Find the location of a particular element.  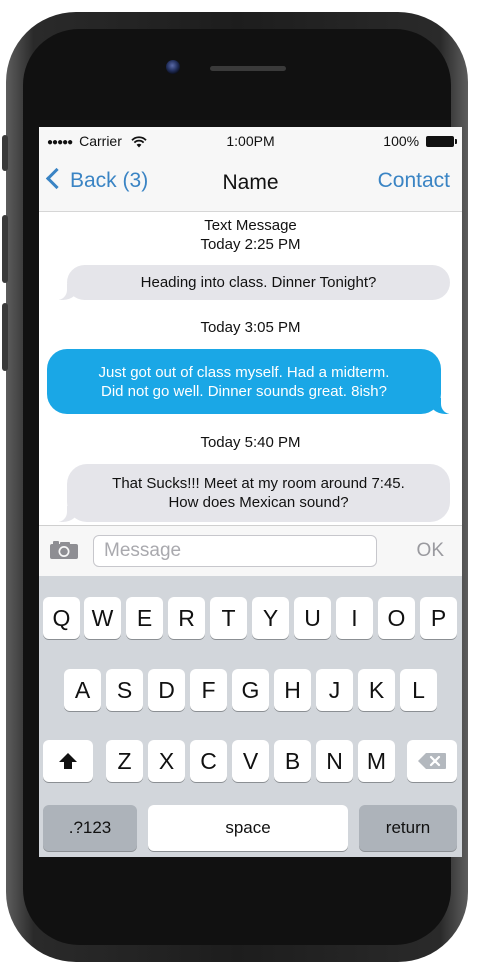

key-p: P is located at coordinates (438, 618).